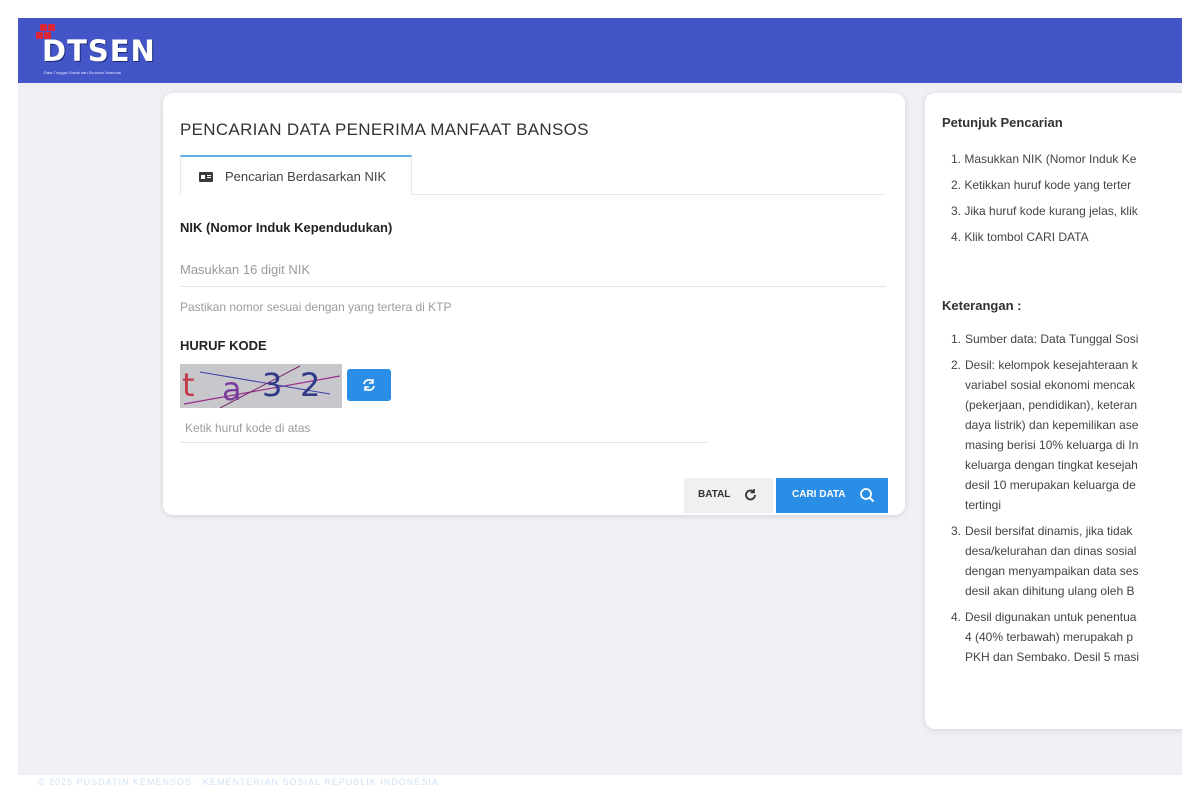 The image size is (1200, 800). Describe the element at coordinates (384, 129) in the screenshot. I see `page-title: PENCARIAN DATA PENERIMA MANFAAT BANSOS` at that location.